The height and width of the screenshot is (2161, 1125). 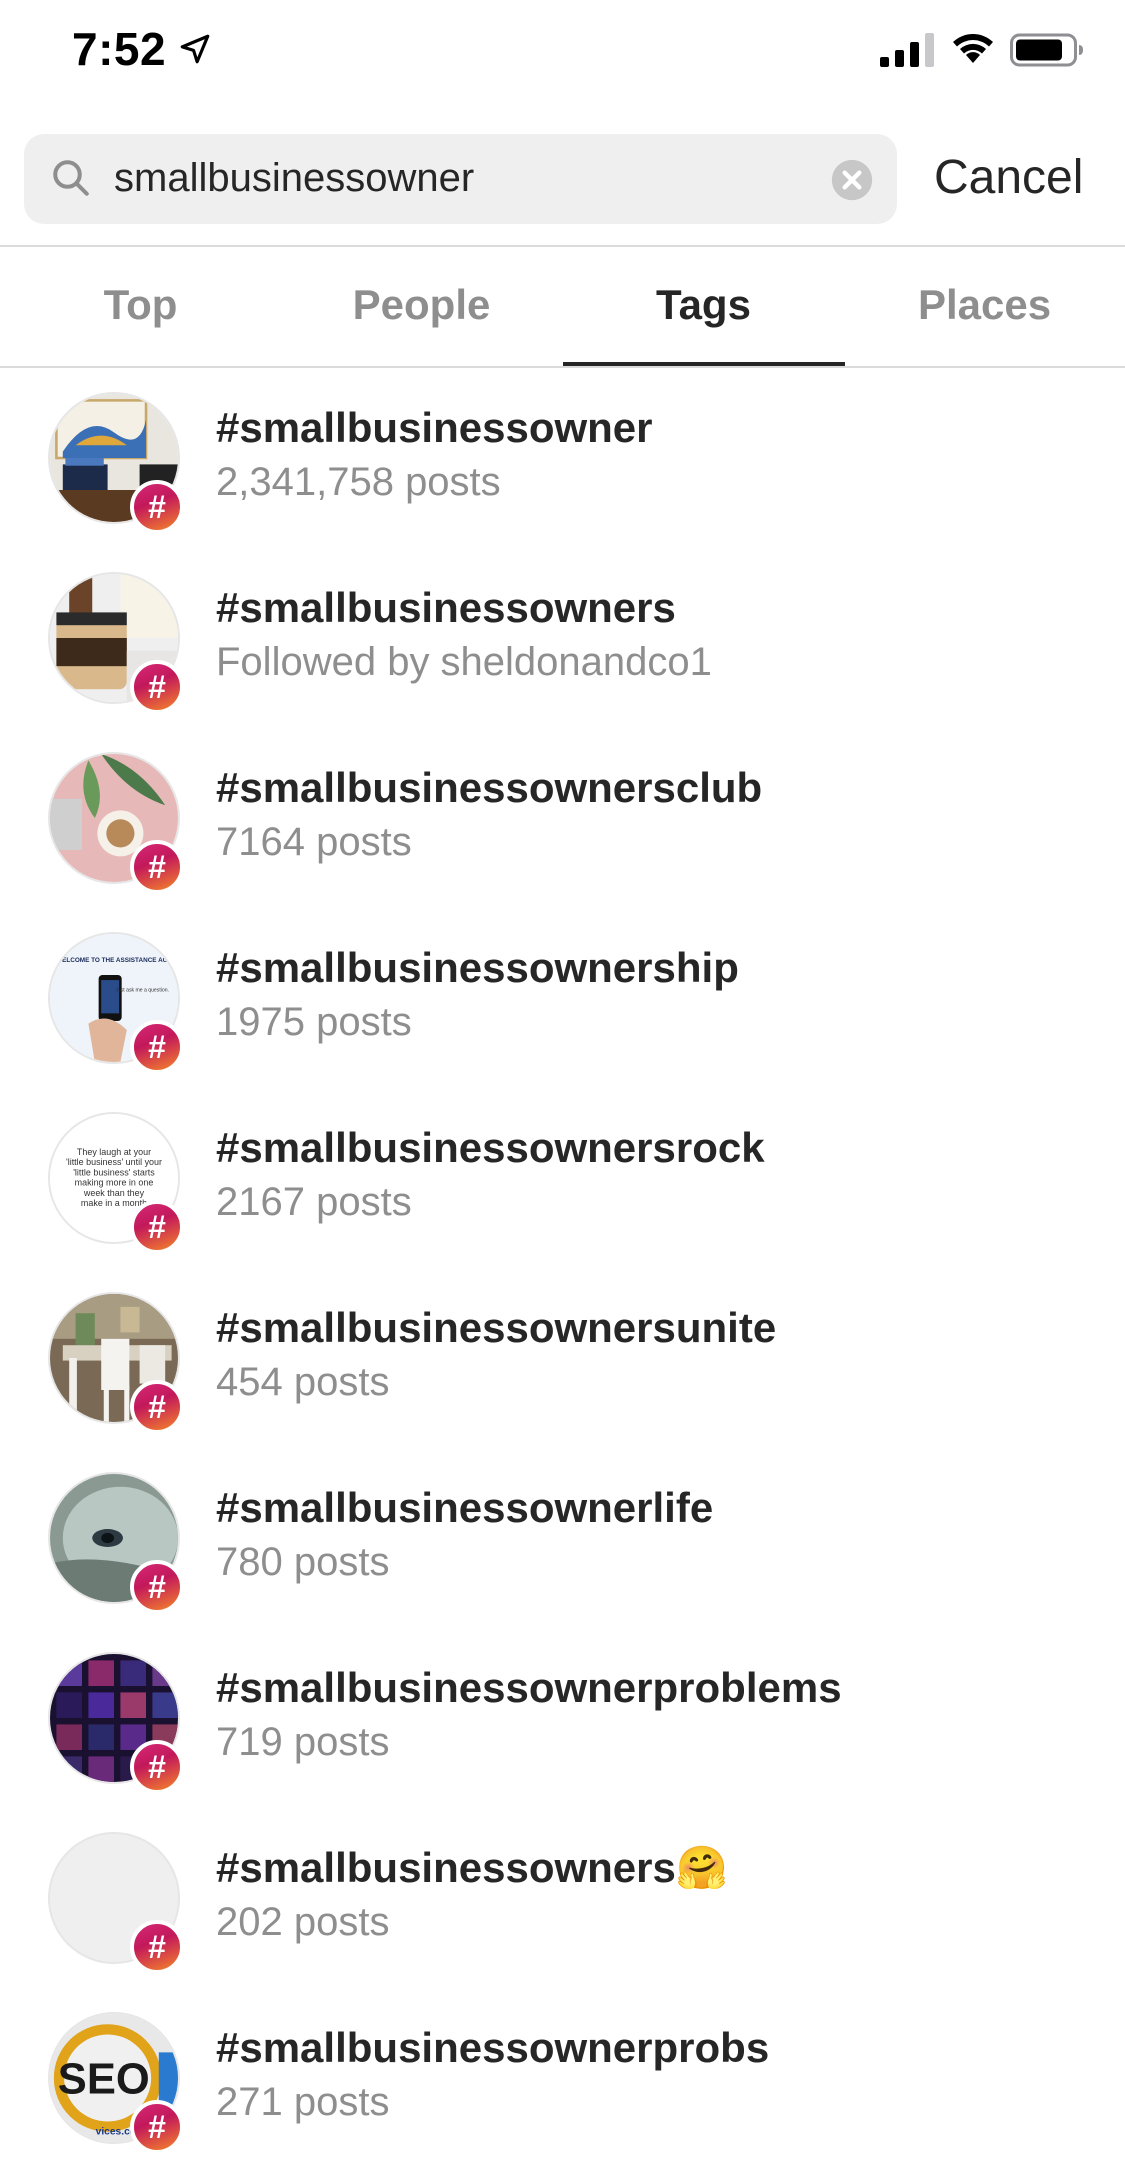 I want to click on list-item: # #smallbusinessowners🤗 202 posts, so click(x=562, y=1898).